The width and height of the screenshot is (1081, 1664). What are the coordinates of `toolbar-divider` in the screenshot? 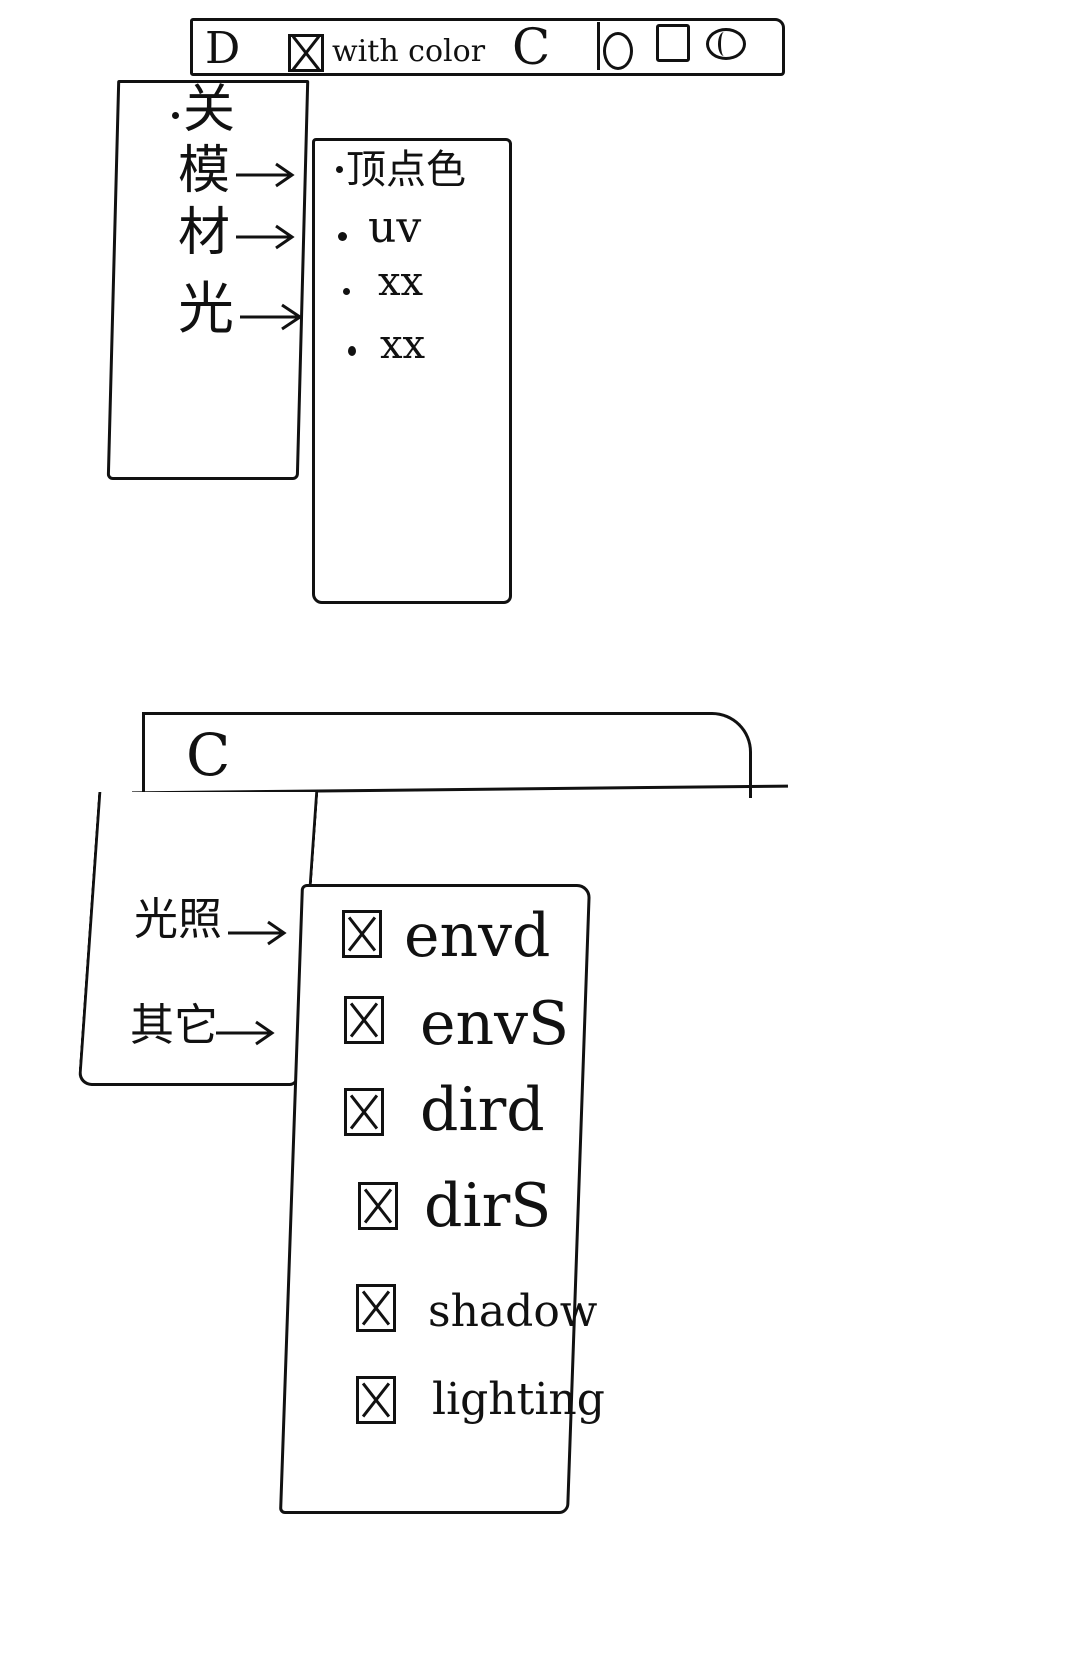 It's located at (598, 46).